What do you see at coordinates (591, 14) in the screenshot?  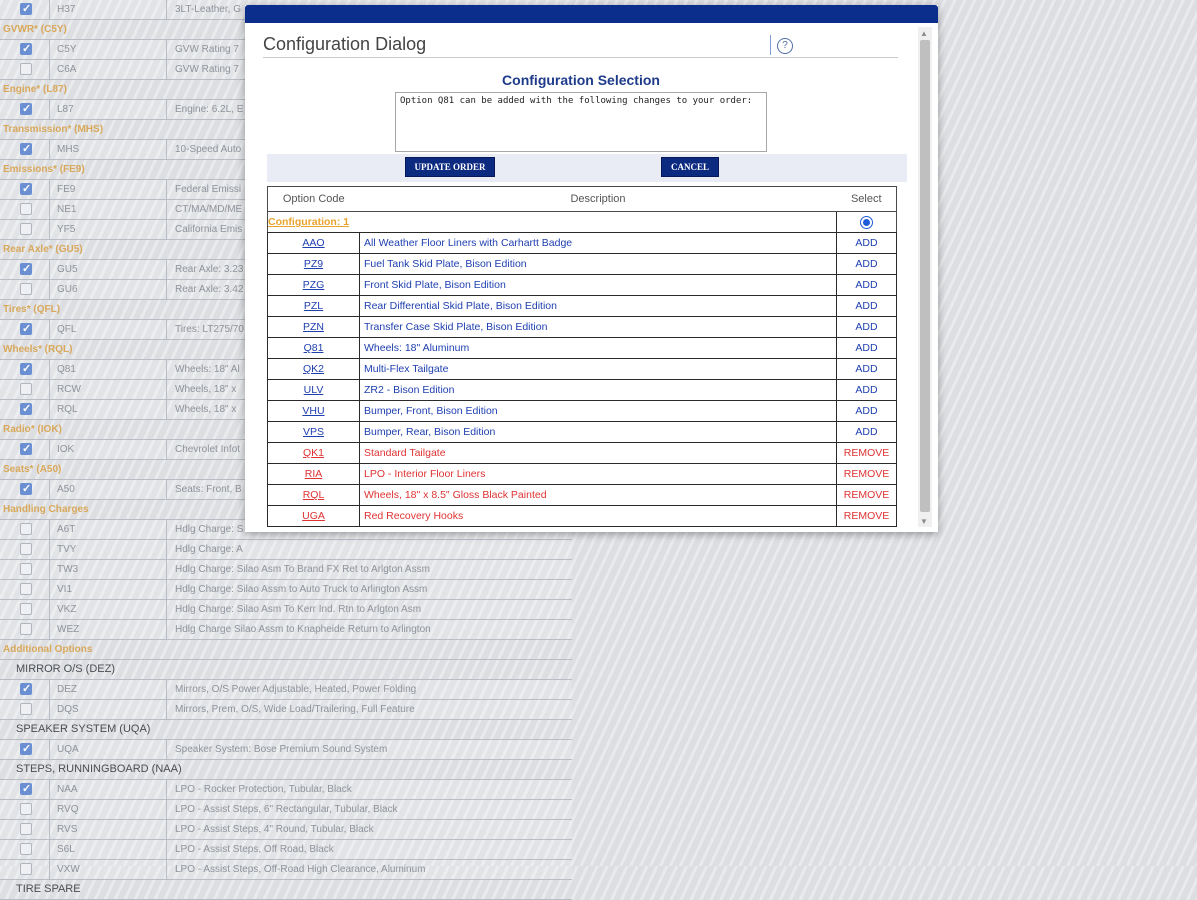 I see `dialog-titlebar` at bounding box center [591, 14].